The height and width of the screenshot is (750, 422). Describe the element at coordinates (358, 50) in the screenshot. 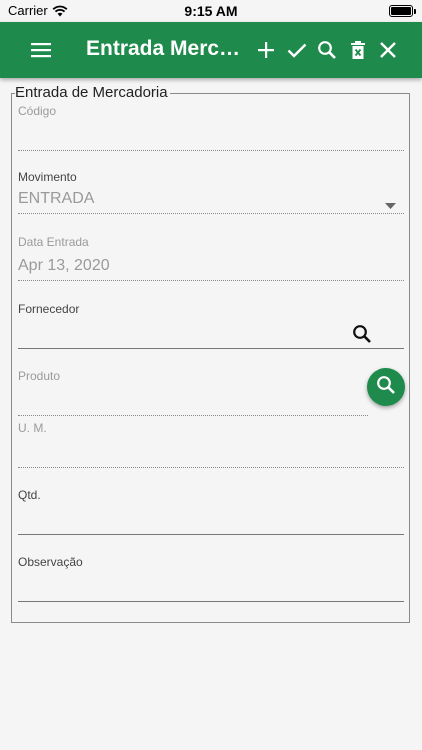

I see `delete-icon` at that location.